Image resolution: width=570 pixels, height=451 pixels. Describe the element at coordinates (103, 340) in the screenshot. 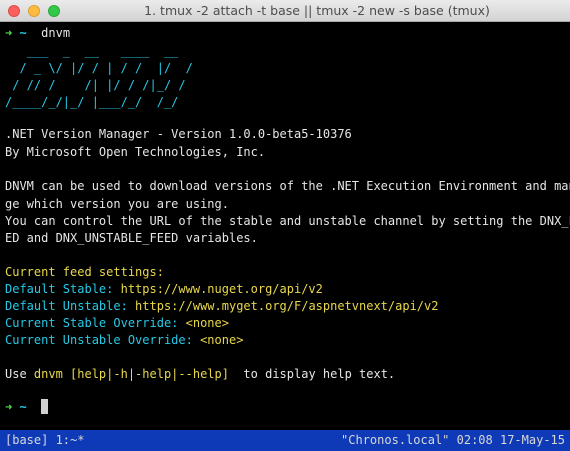

I see `feed-label: Current Unstable Override:` at that location.